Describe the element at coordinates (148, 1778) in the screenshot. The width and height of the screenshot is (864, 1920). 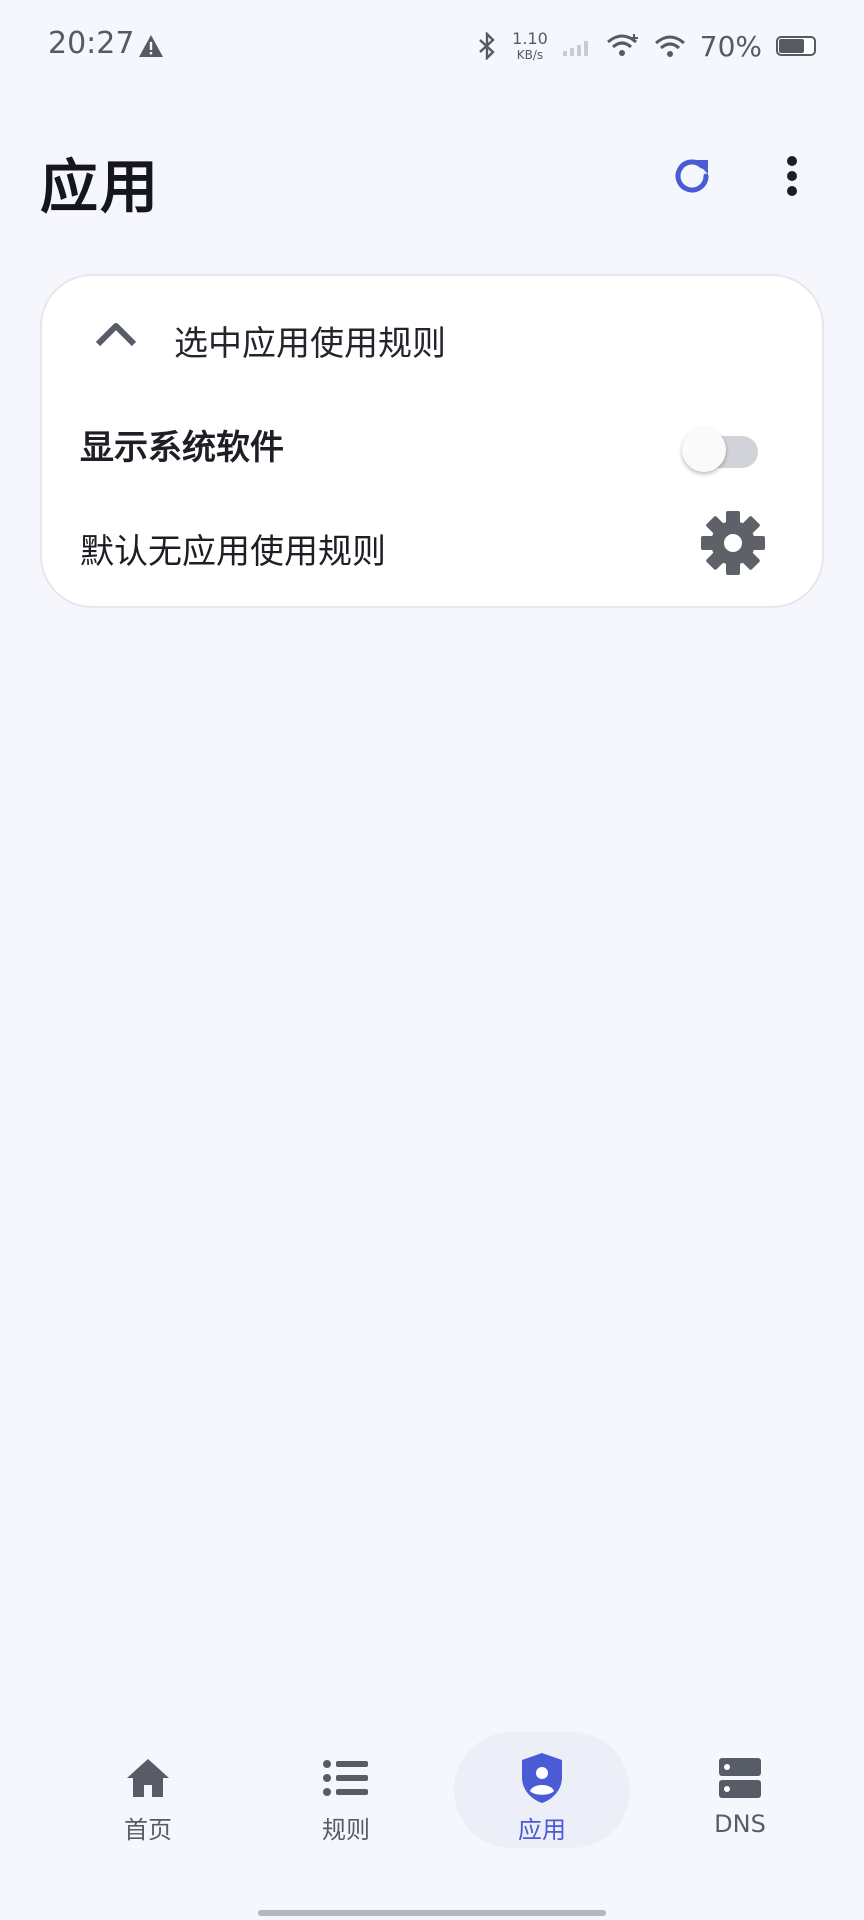
I see `home-icon` at that location.